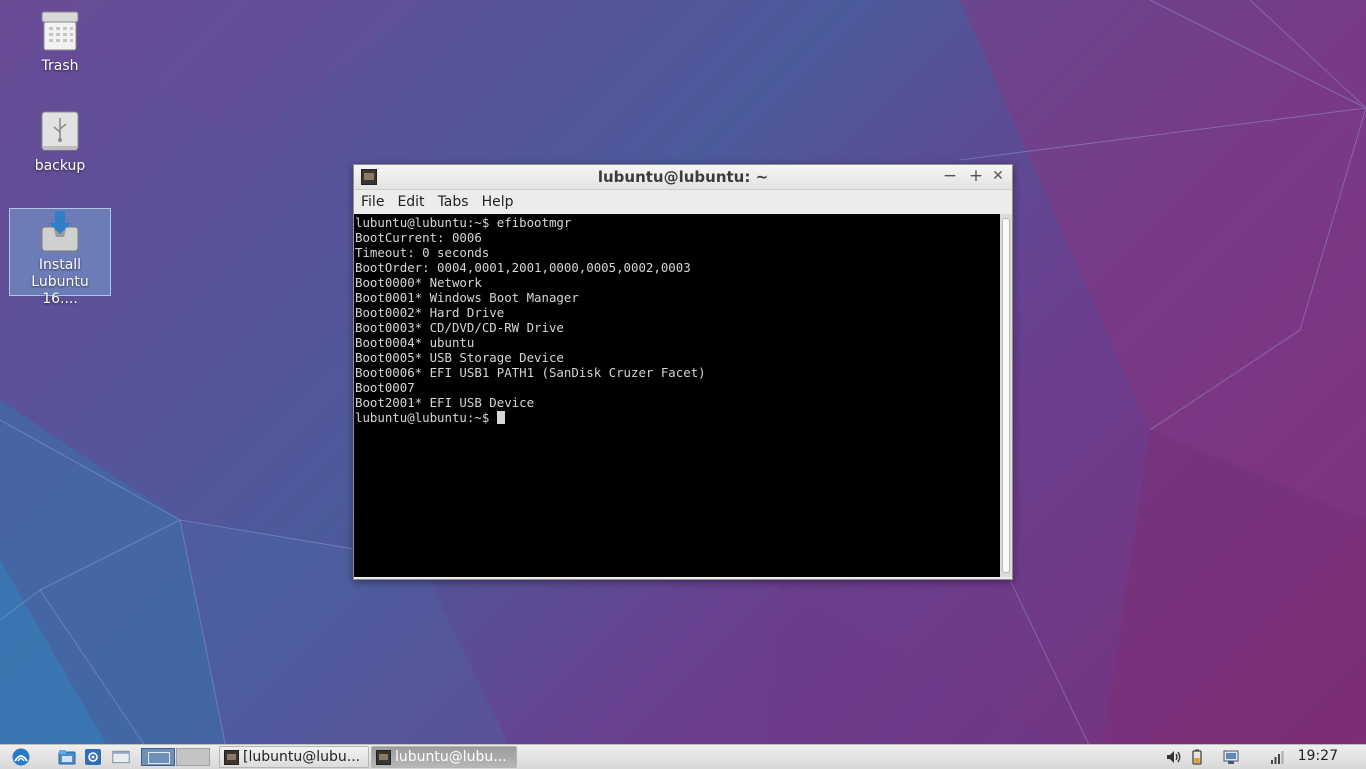  I want to click on terminal-line: Boot0004* ubuntu, so click(415, 342).